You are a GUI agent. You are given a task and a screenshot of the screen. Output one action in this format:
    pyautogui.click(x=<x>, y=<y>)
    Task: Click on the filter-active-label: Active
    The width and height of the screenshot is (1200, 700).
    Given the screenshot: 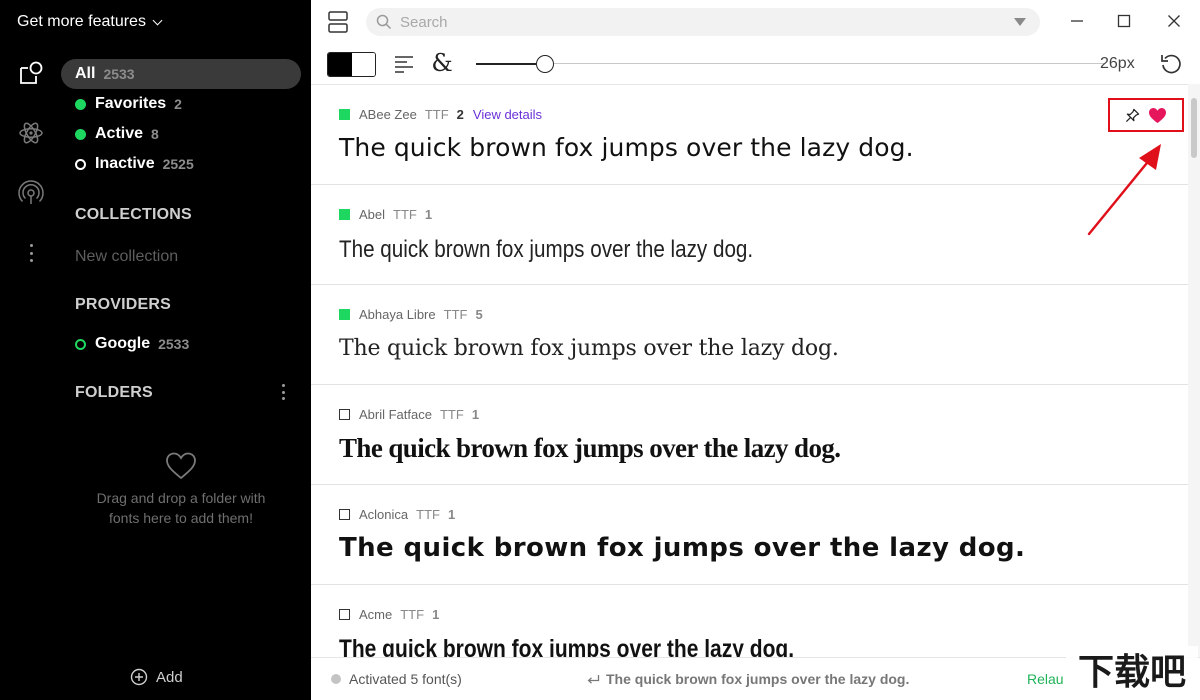 What is the action you would take?
    pyautogui.click(x=119, y=133)
    